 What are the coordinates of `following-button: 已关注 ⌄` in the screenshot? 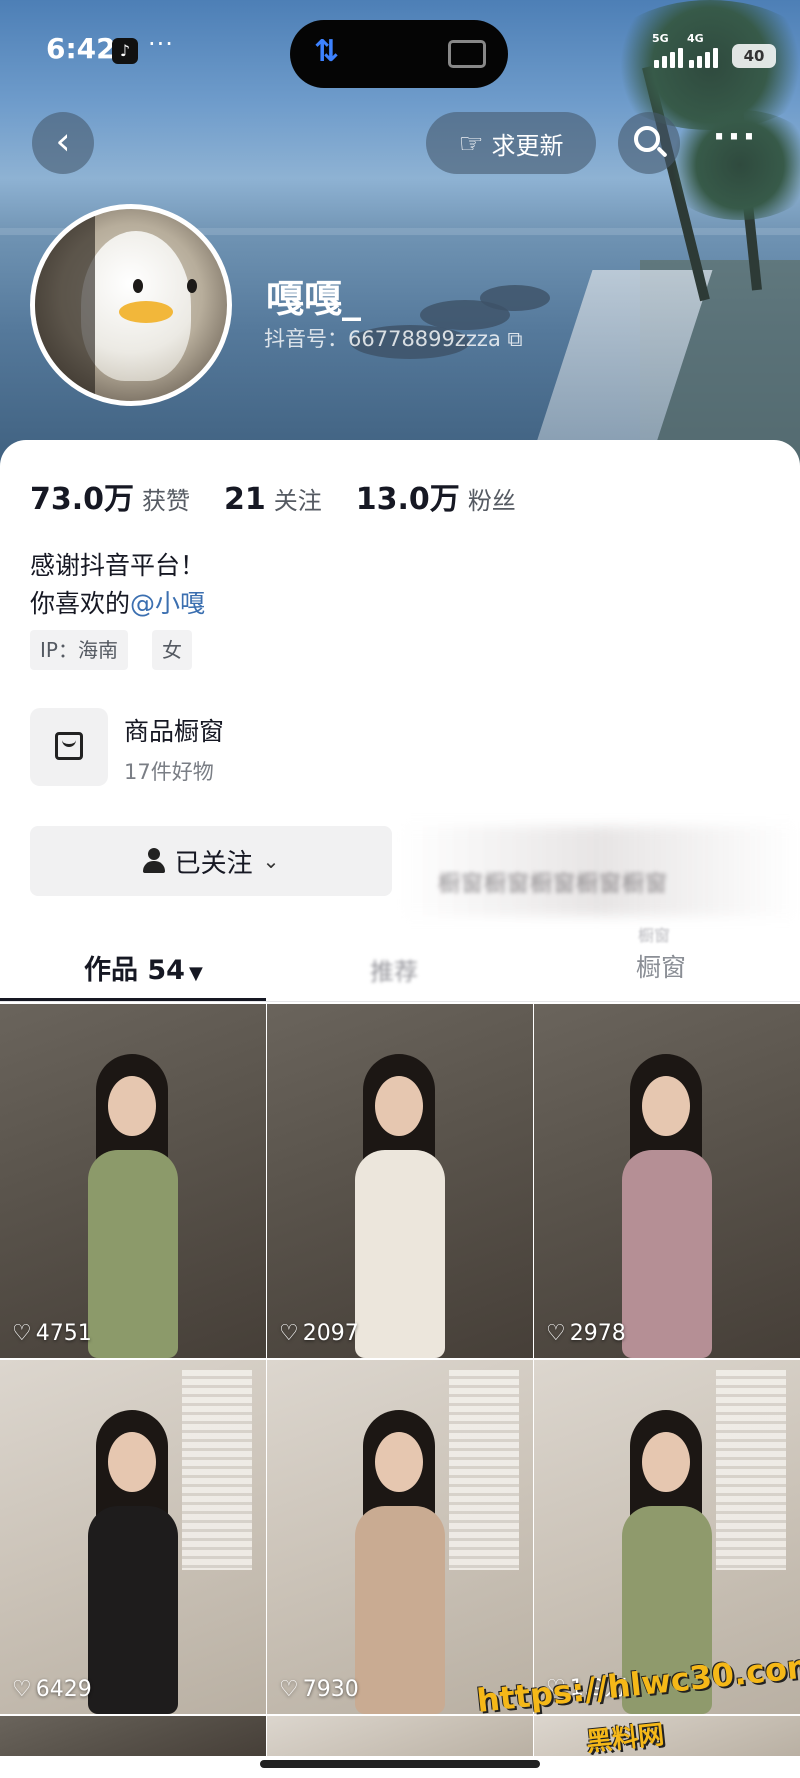 It's located at (211, 861).